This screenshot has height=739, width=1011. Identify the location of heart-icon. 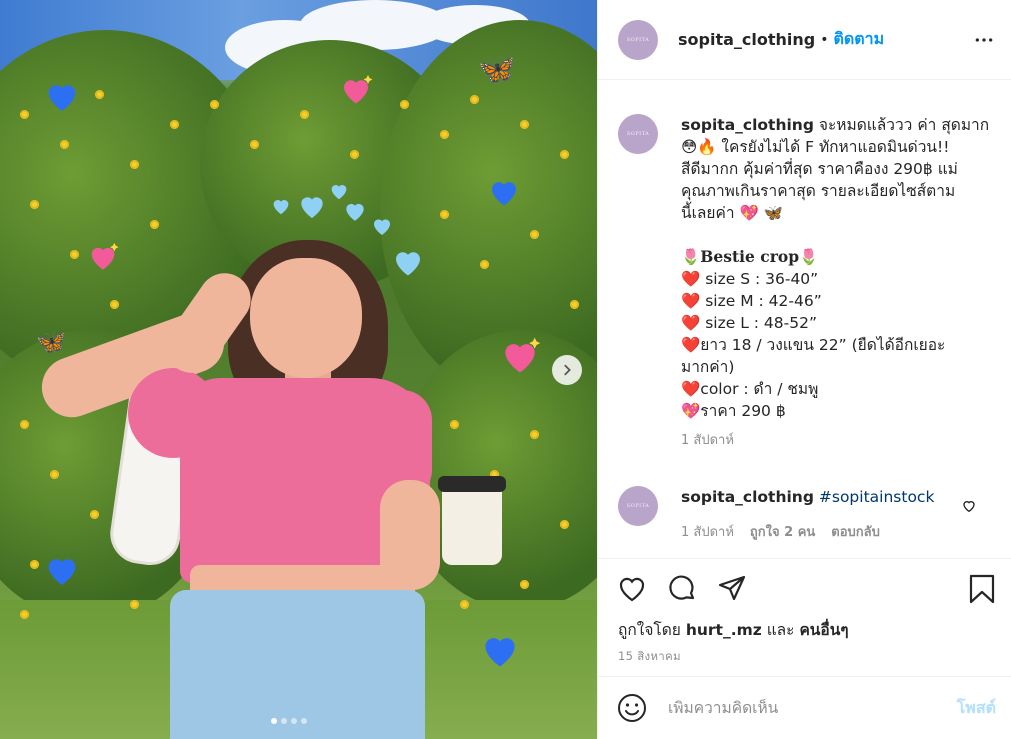
(632, 589).